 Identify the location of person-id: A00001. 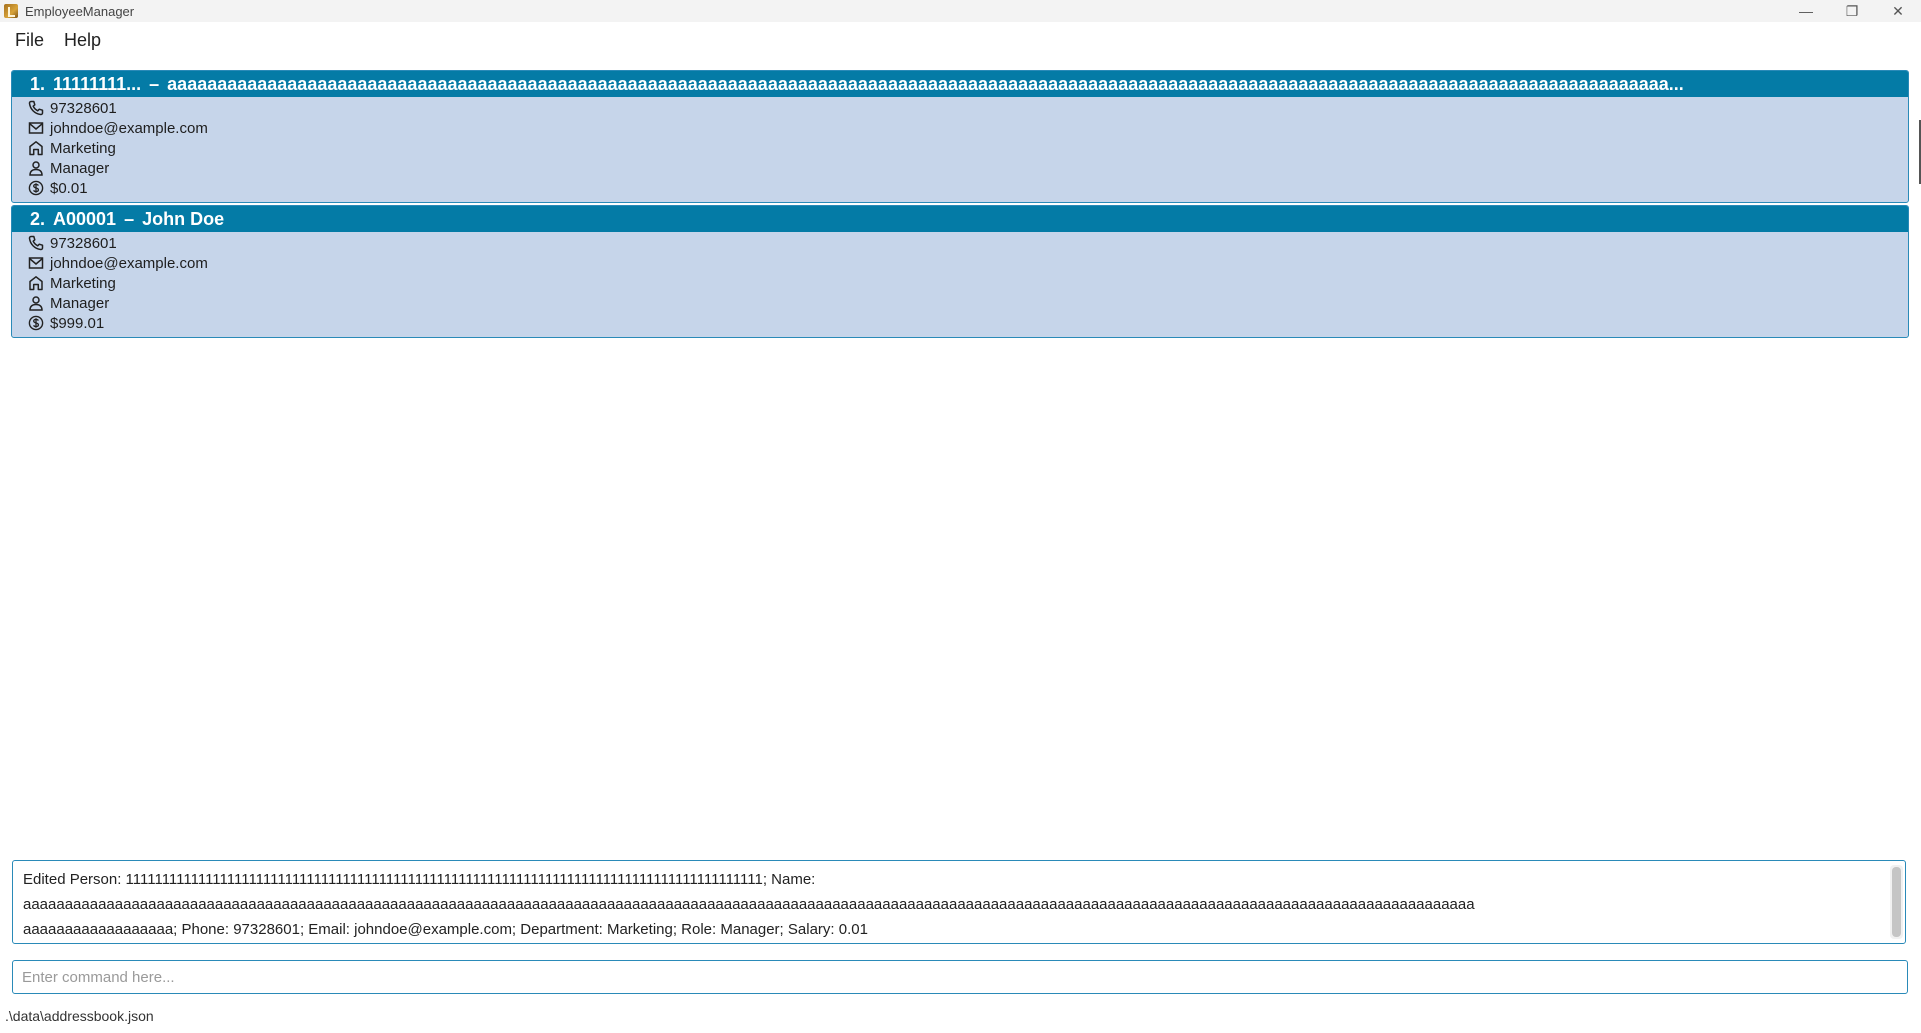
(85, 218).